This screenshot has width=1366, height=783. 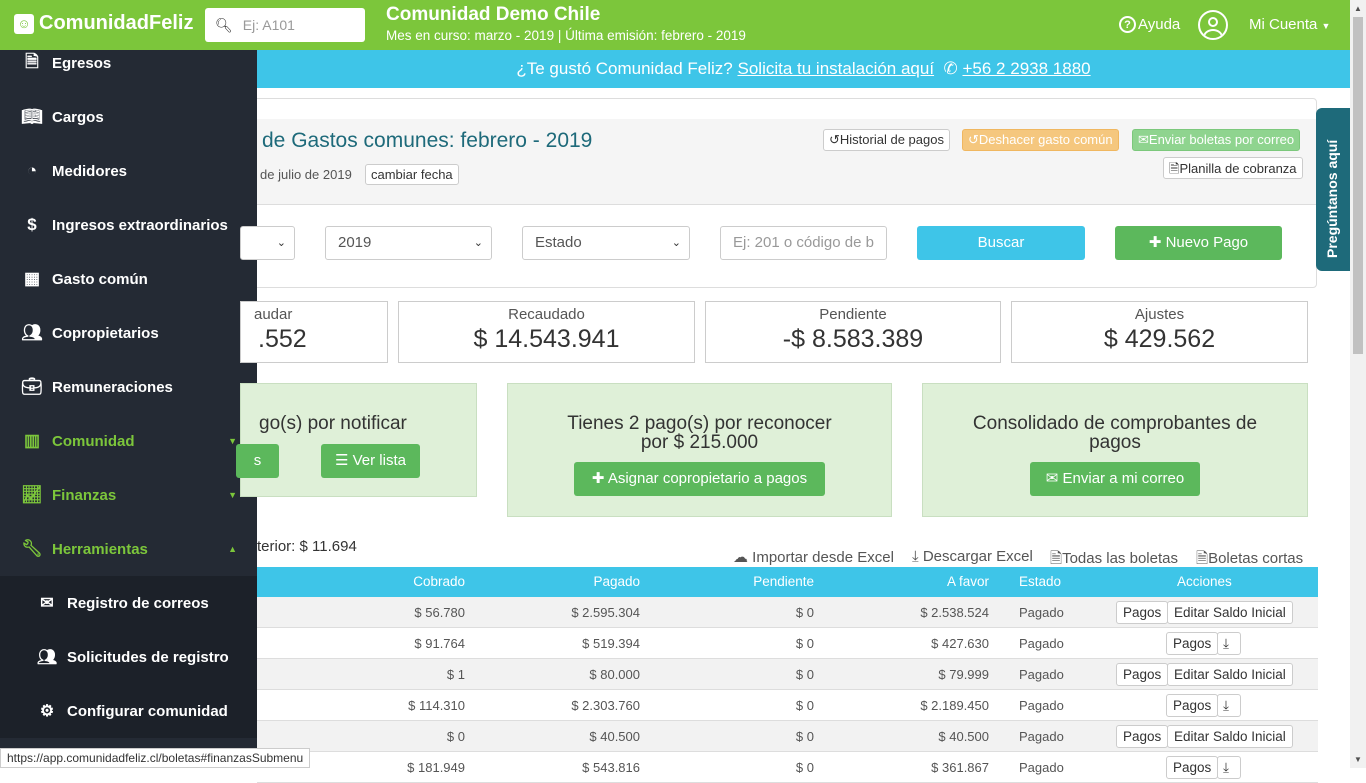 I want to click on month-select: ⌄, so click(x=267, y=243).